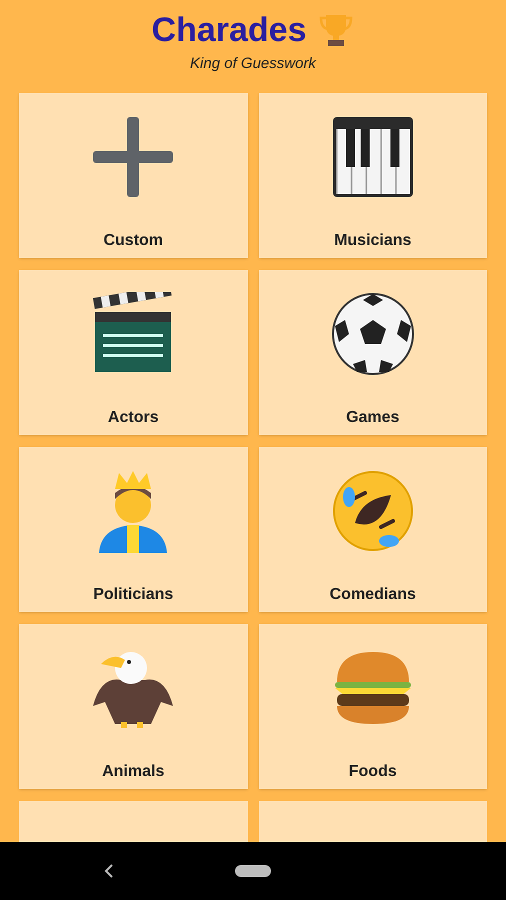 The image size is (506, 900). I want to click on category-card: Comedians, so click(372, 529).